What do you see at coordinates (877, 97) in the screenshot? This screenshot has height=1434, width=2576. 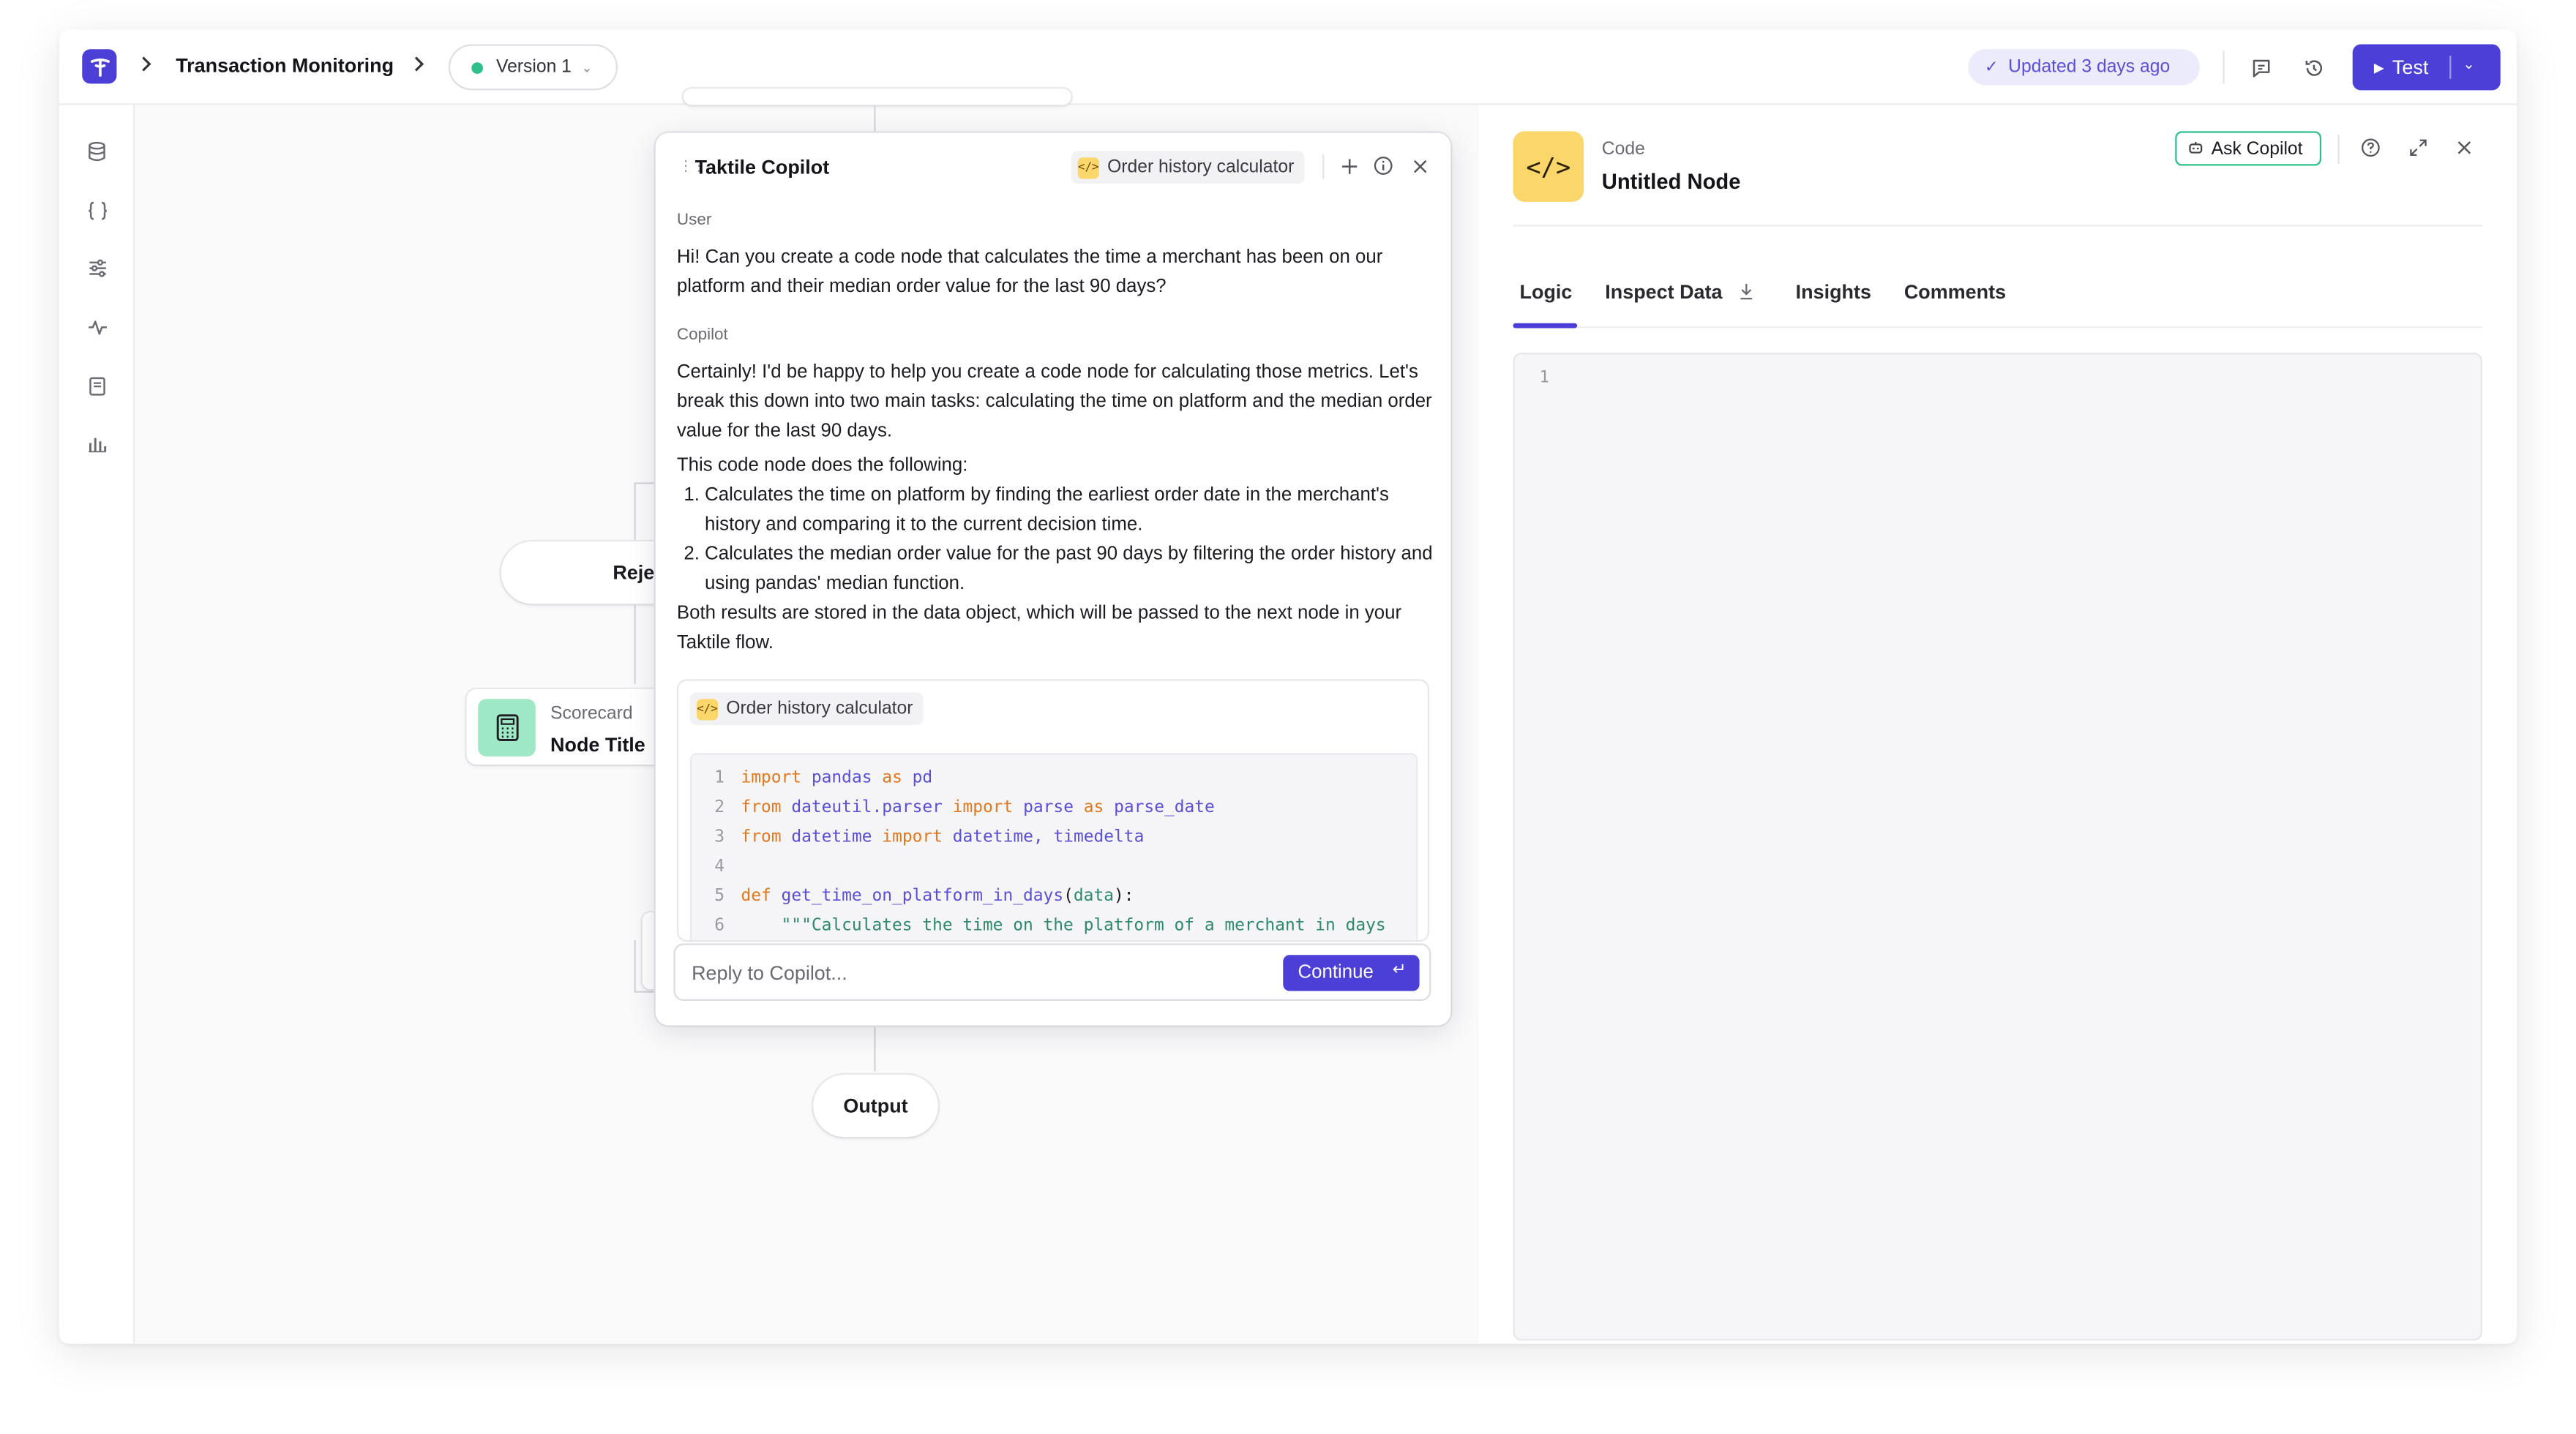 I see `node-card-fragment` at bounding box center [877, 97].